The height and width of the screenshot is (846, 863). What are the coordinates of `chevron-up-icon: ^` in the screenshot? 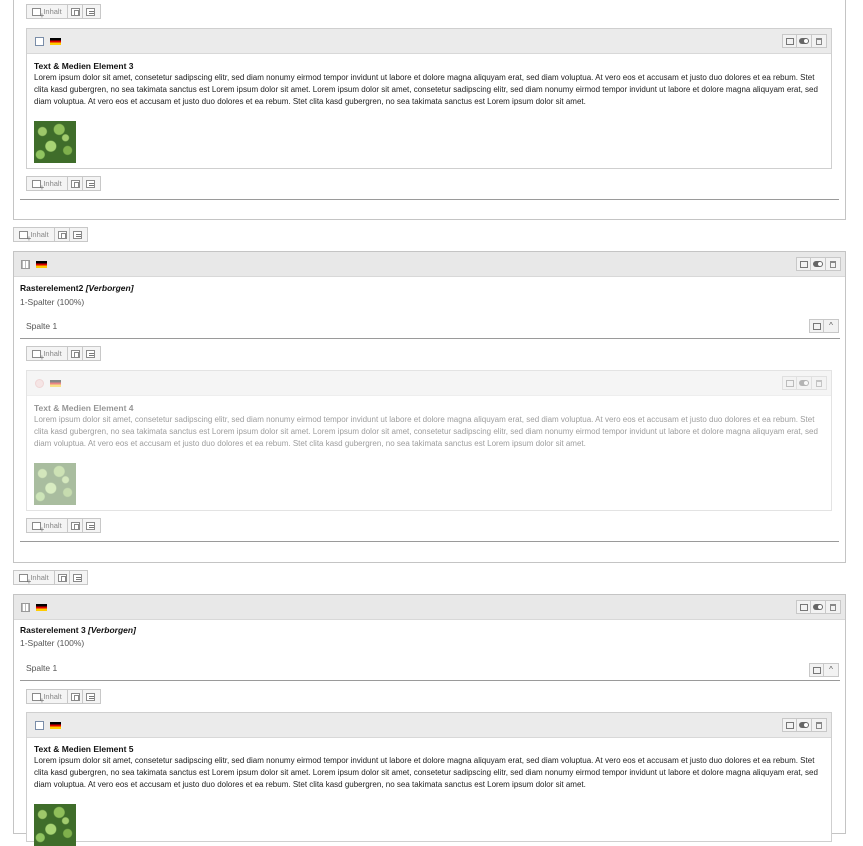 It's located at (831, 669).